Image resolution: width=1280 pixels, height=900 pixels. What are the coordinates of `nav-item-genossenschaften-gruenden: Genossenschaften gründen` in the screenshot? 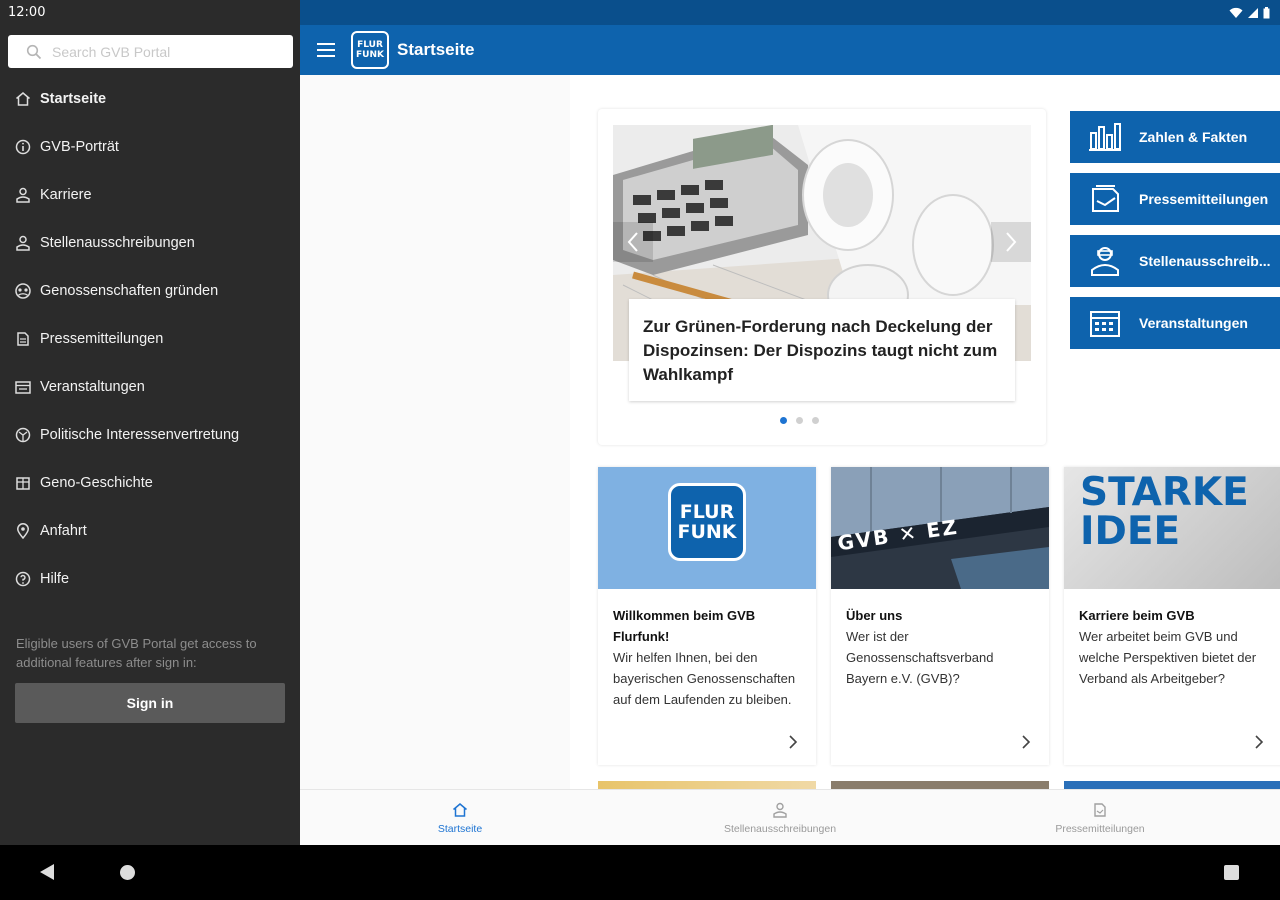 It's located at (150, 291).